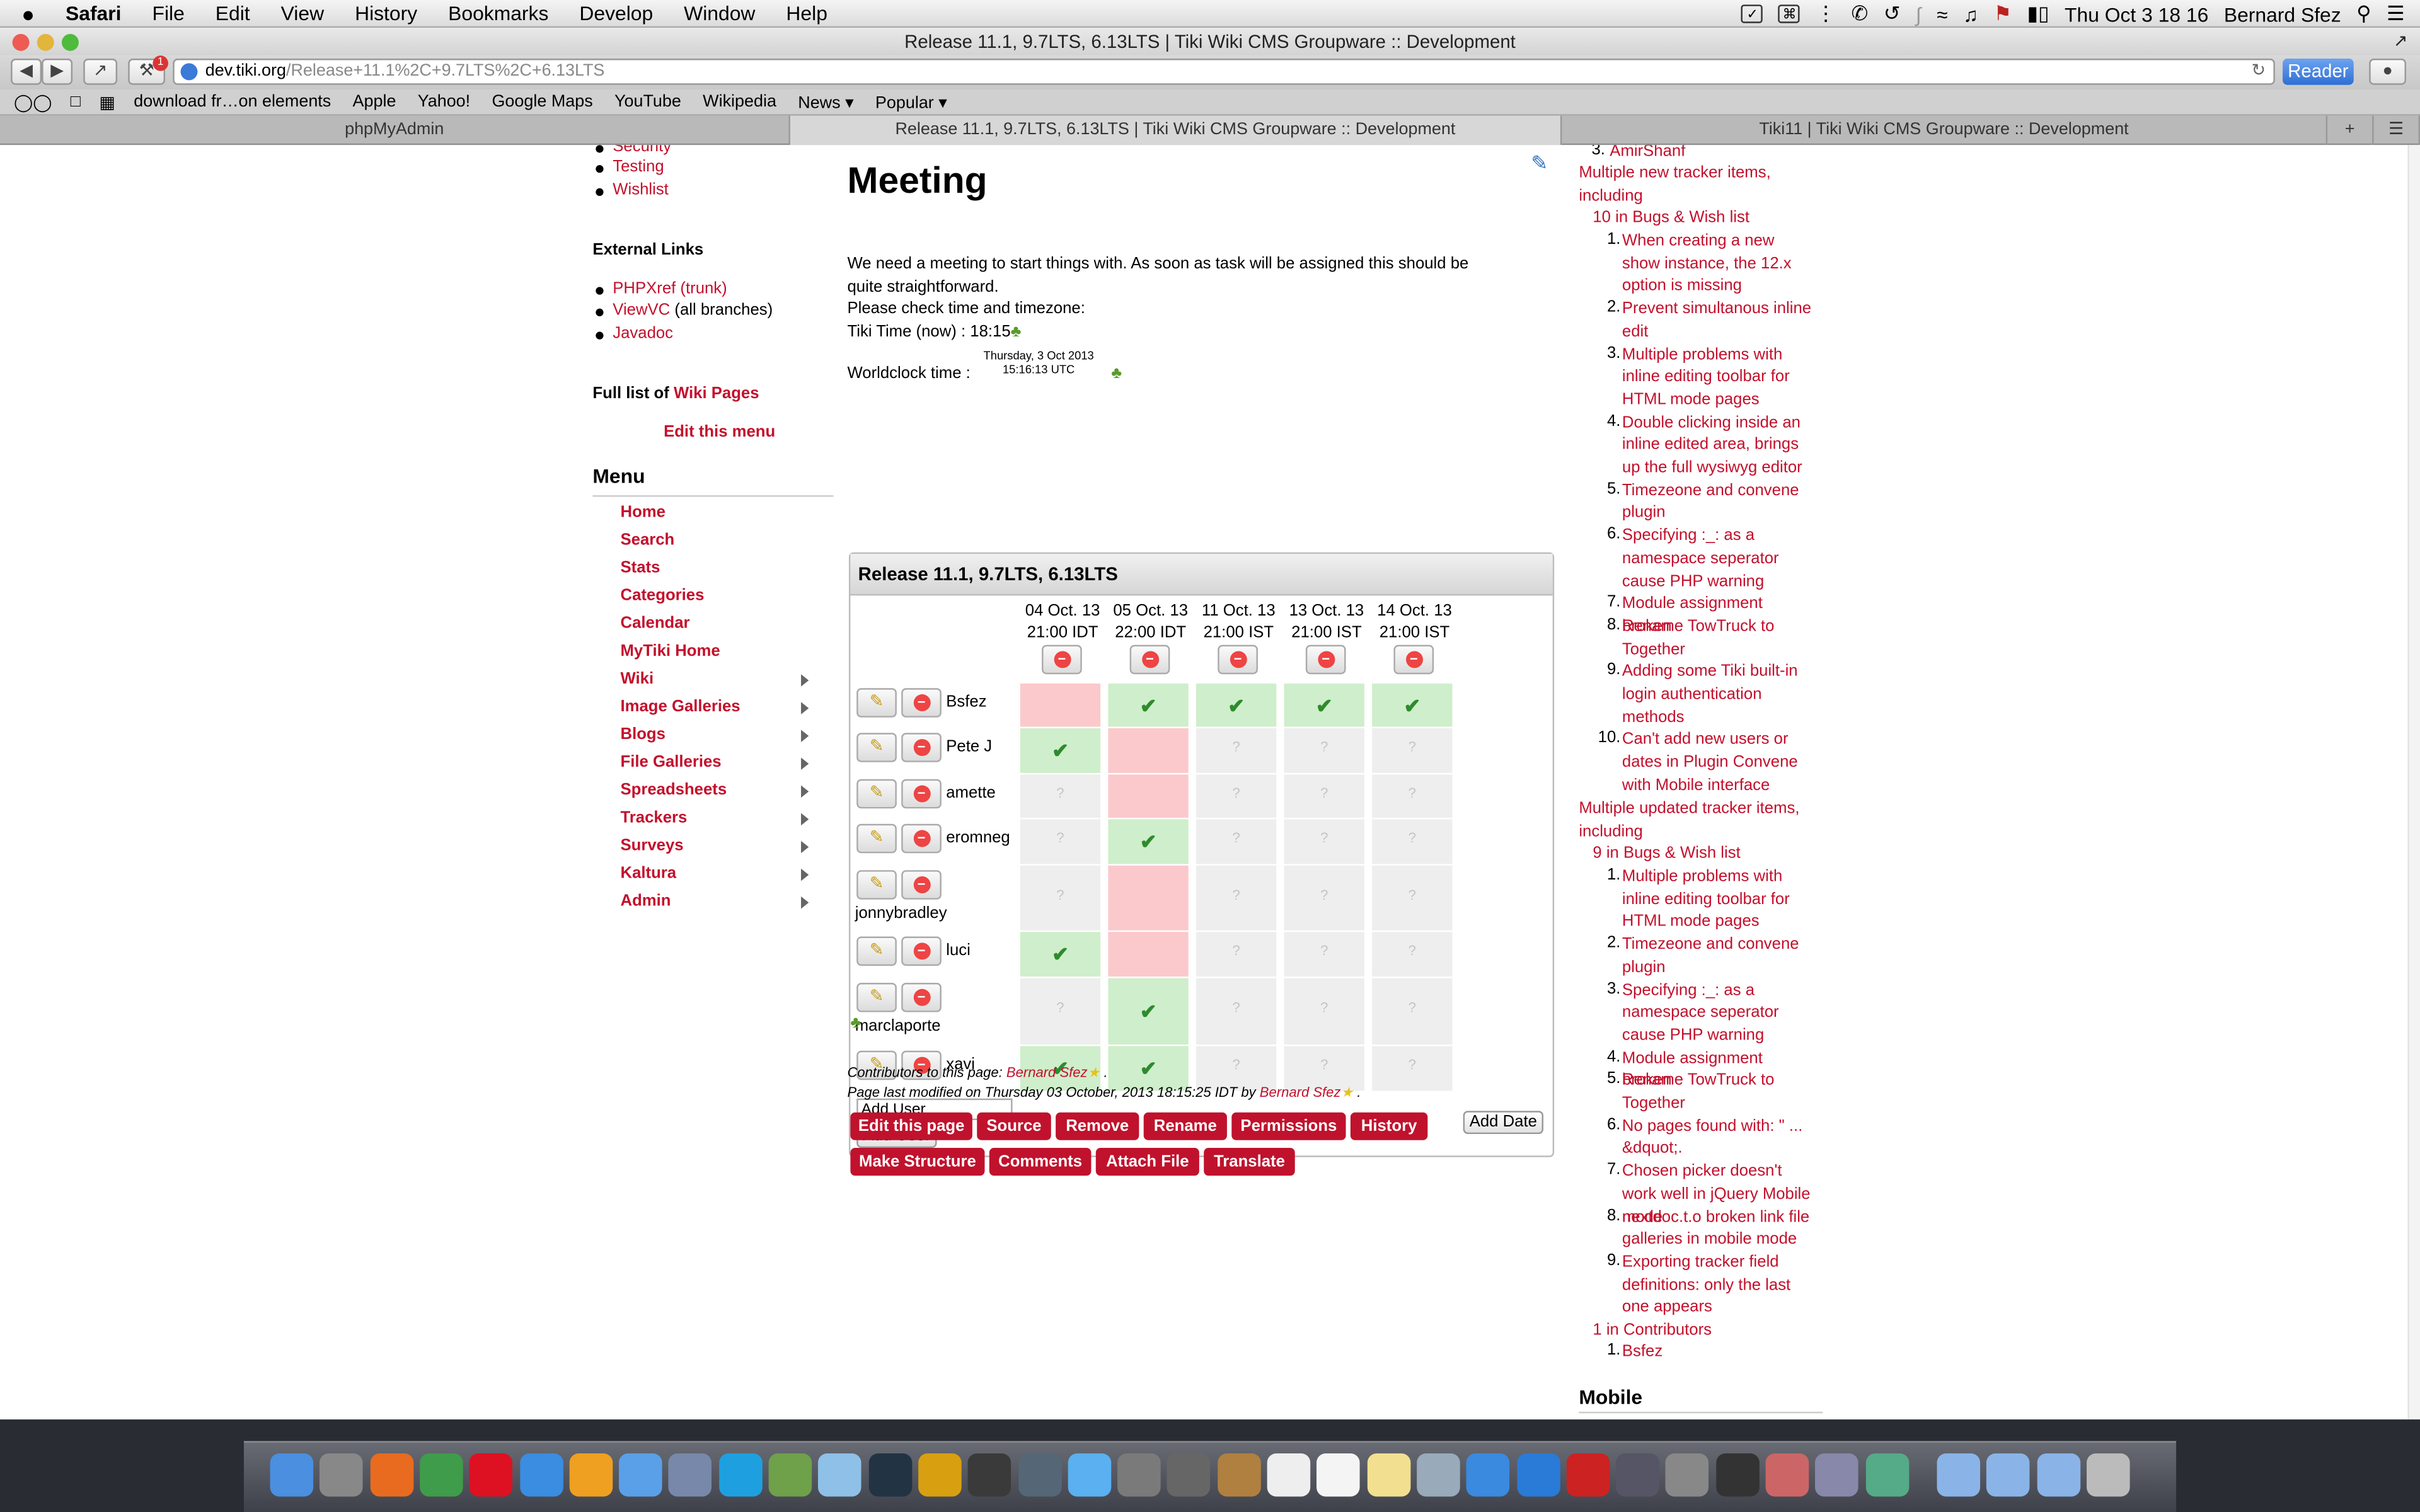 This screenshot has width=2420, height=1512. What do you see at coordinates (662, 596) in the screenshot?
I see `menu-item-categories: Categories` at bounding box center [662, 596].